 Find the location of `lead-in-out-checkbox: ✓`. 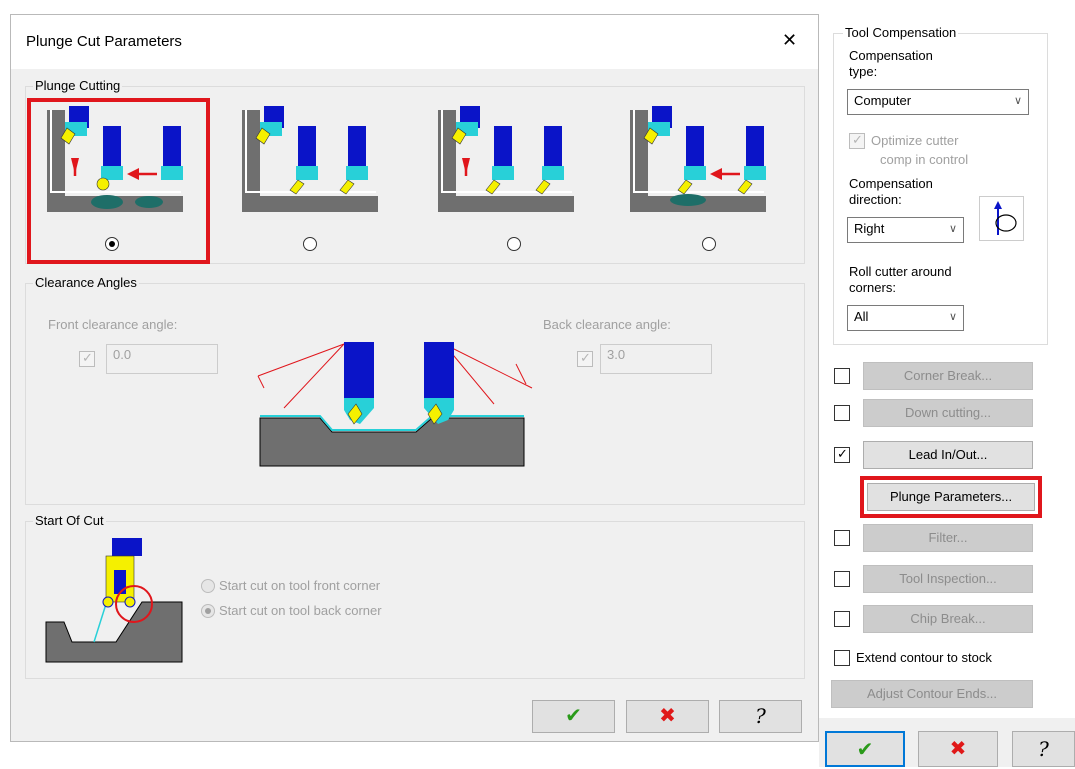

lead-in-out-checkbox: ✓ is located at coordinates (842, 454).